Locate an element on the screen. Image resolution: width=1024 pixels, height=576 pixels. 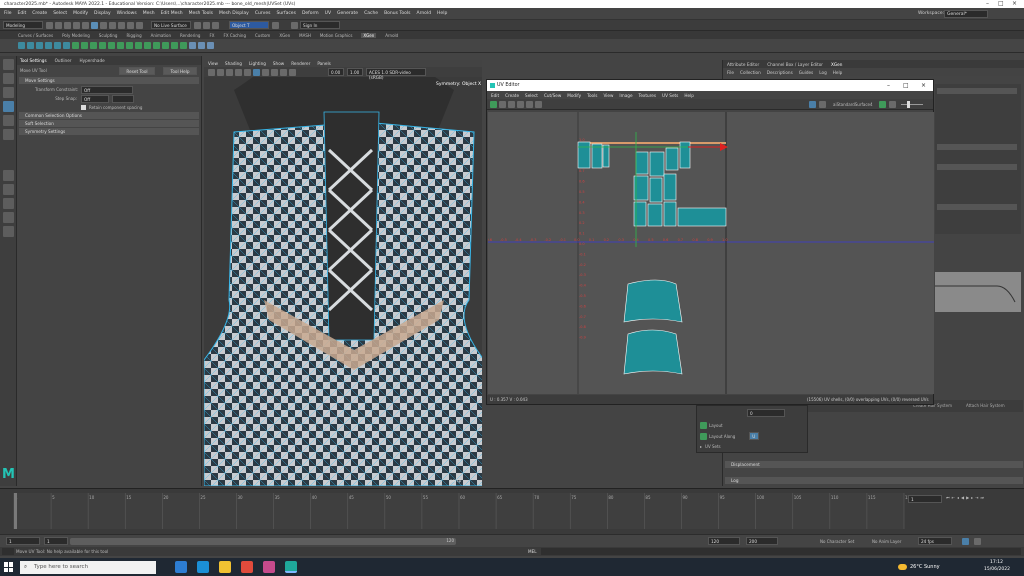
toolkit-zero-field: 0 is located at coordinates (766, 413).